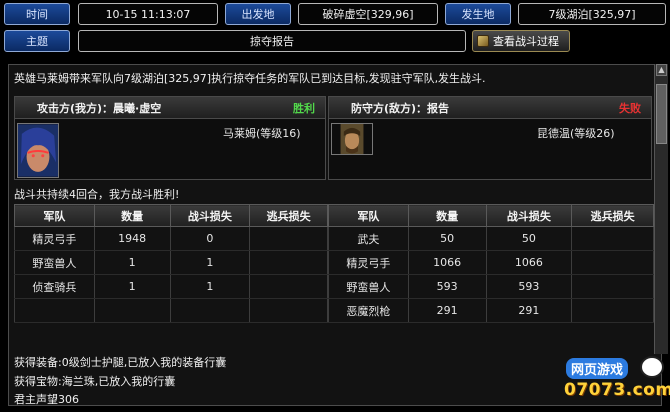 This screenshot has height=412, width=670. I want to click on troop-name: 恶魔烈枪, so click(368, 310).